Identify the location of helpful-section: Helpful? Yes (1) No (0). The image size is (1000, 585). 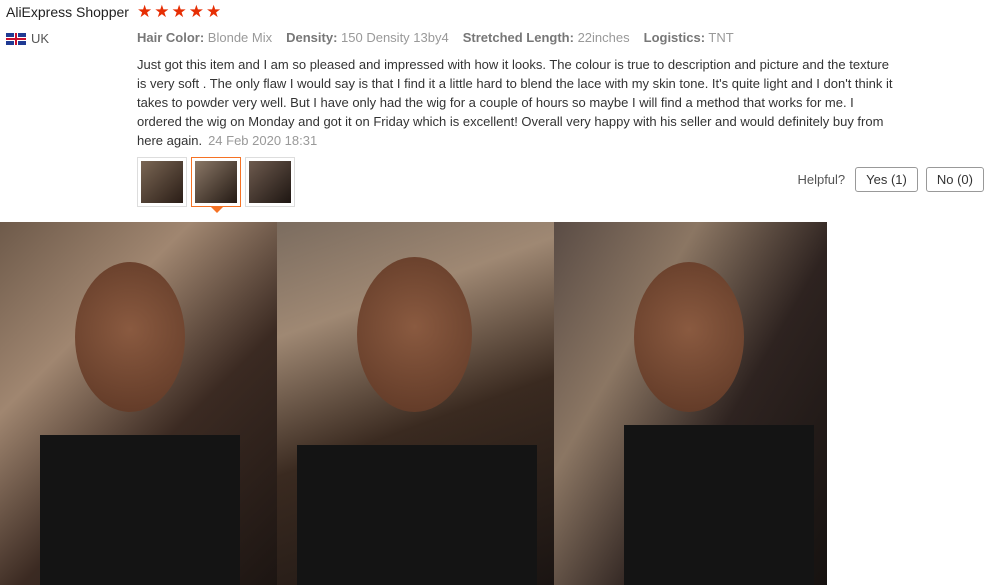
(890, 179).